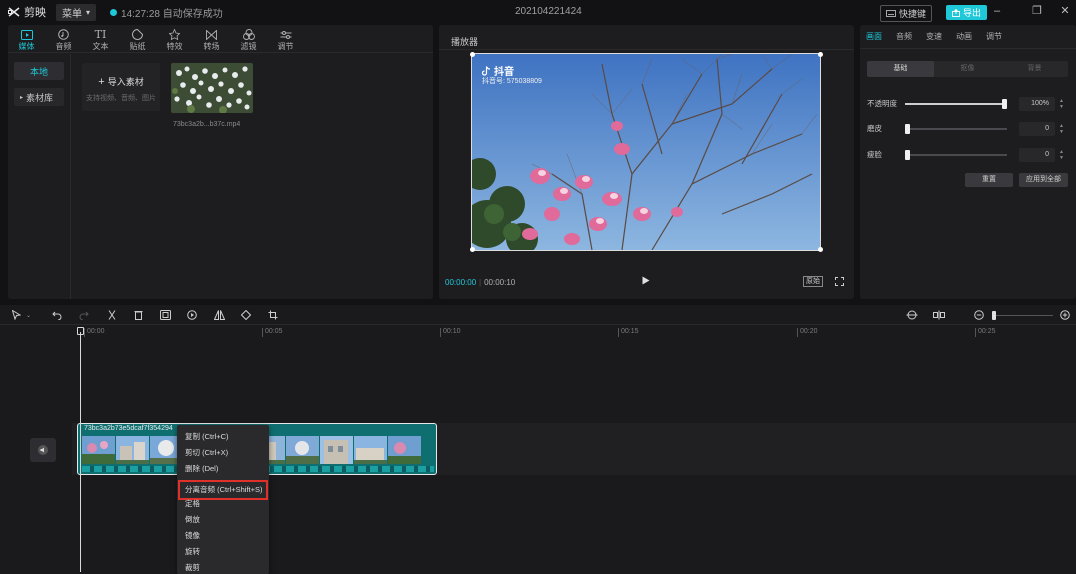  I want to click on tab-speed: 变速, so click(934, 36).